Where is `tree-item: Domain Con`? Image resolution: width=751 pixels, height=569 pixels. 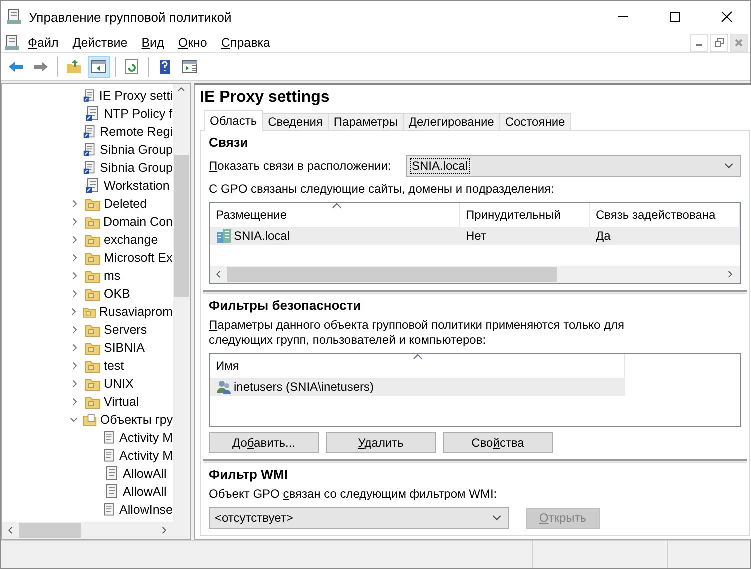
tree-item: Domain Con is located at coordinates (138, 222).